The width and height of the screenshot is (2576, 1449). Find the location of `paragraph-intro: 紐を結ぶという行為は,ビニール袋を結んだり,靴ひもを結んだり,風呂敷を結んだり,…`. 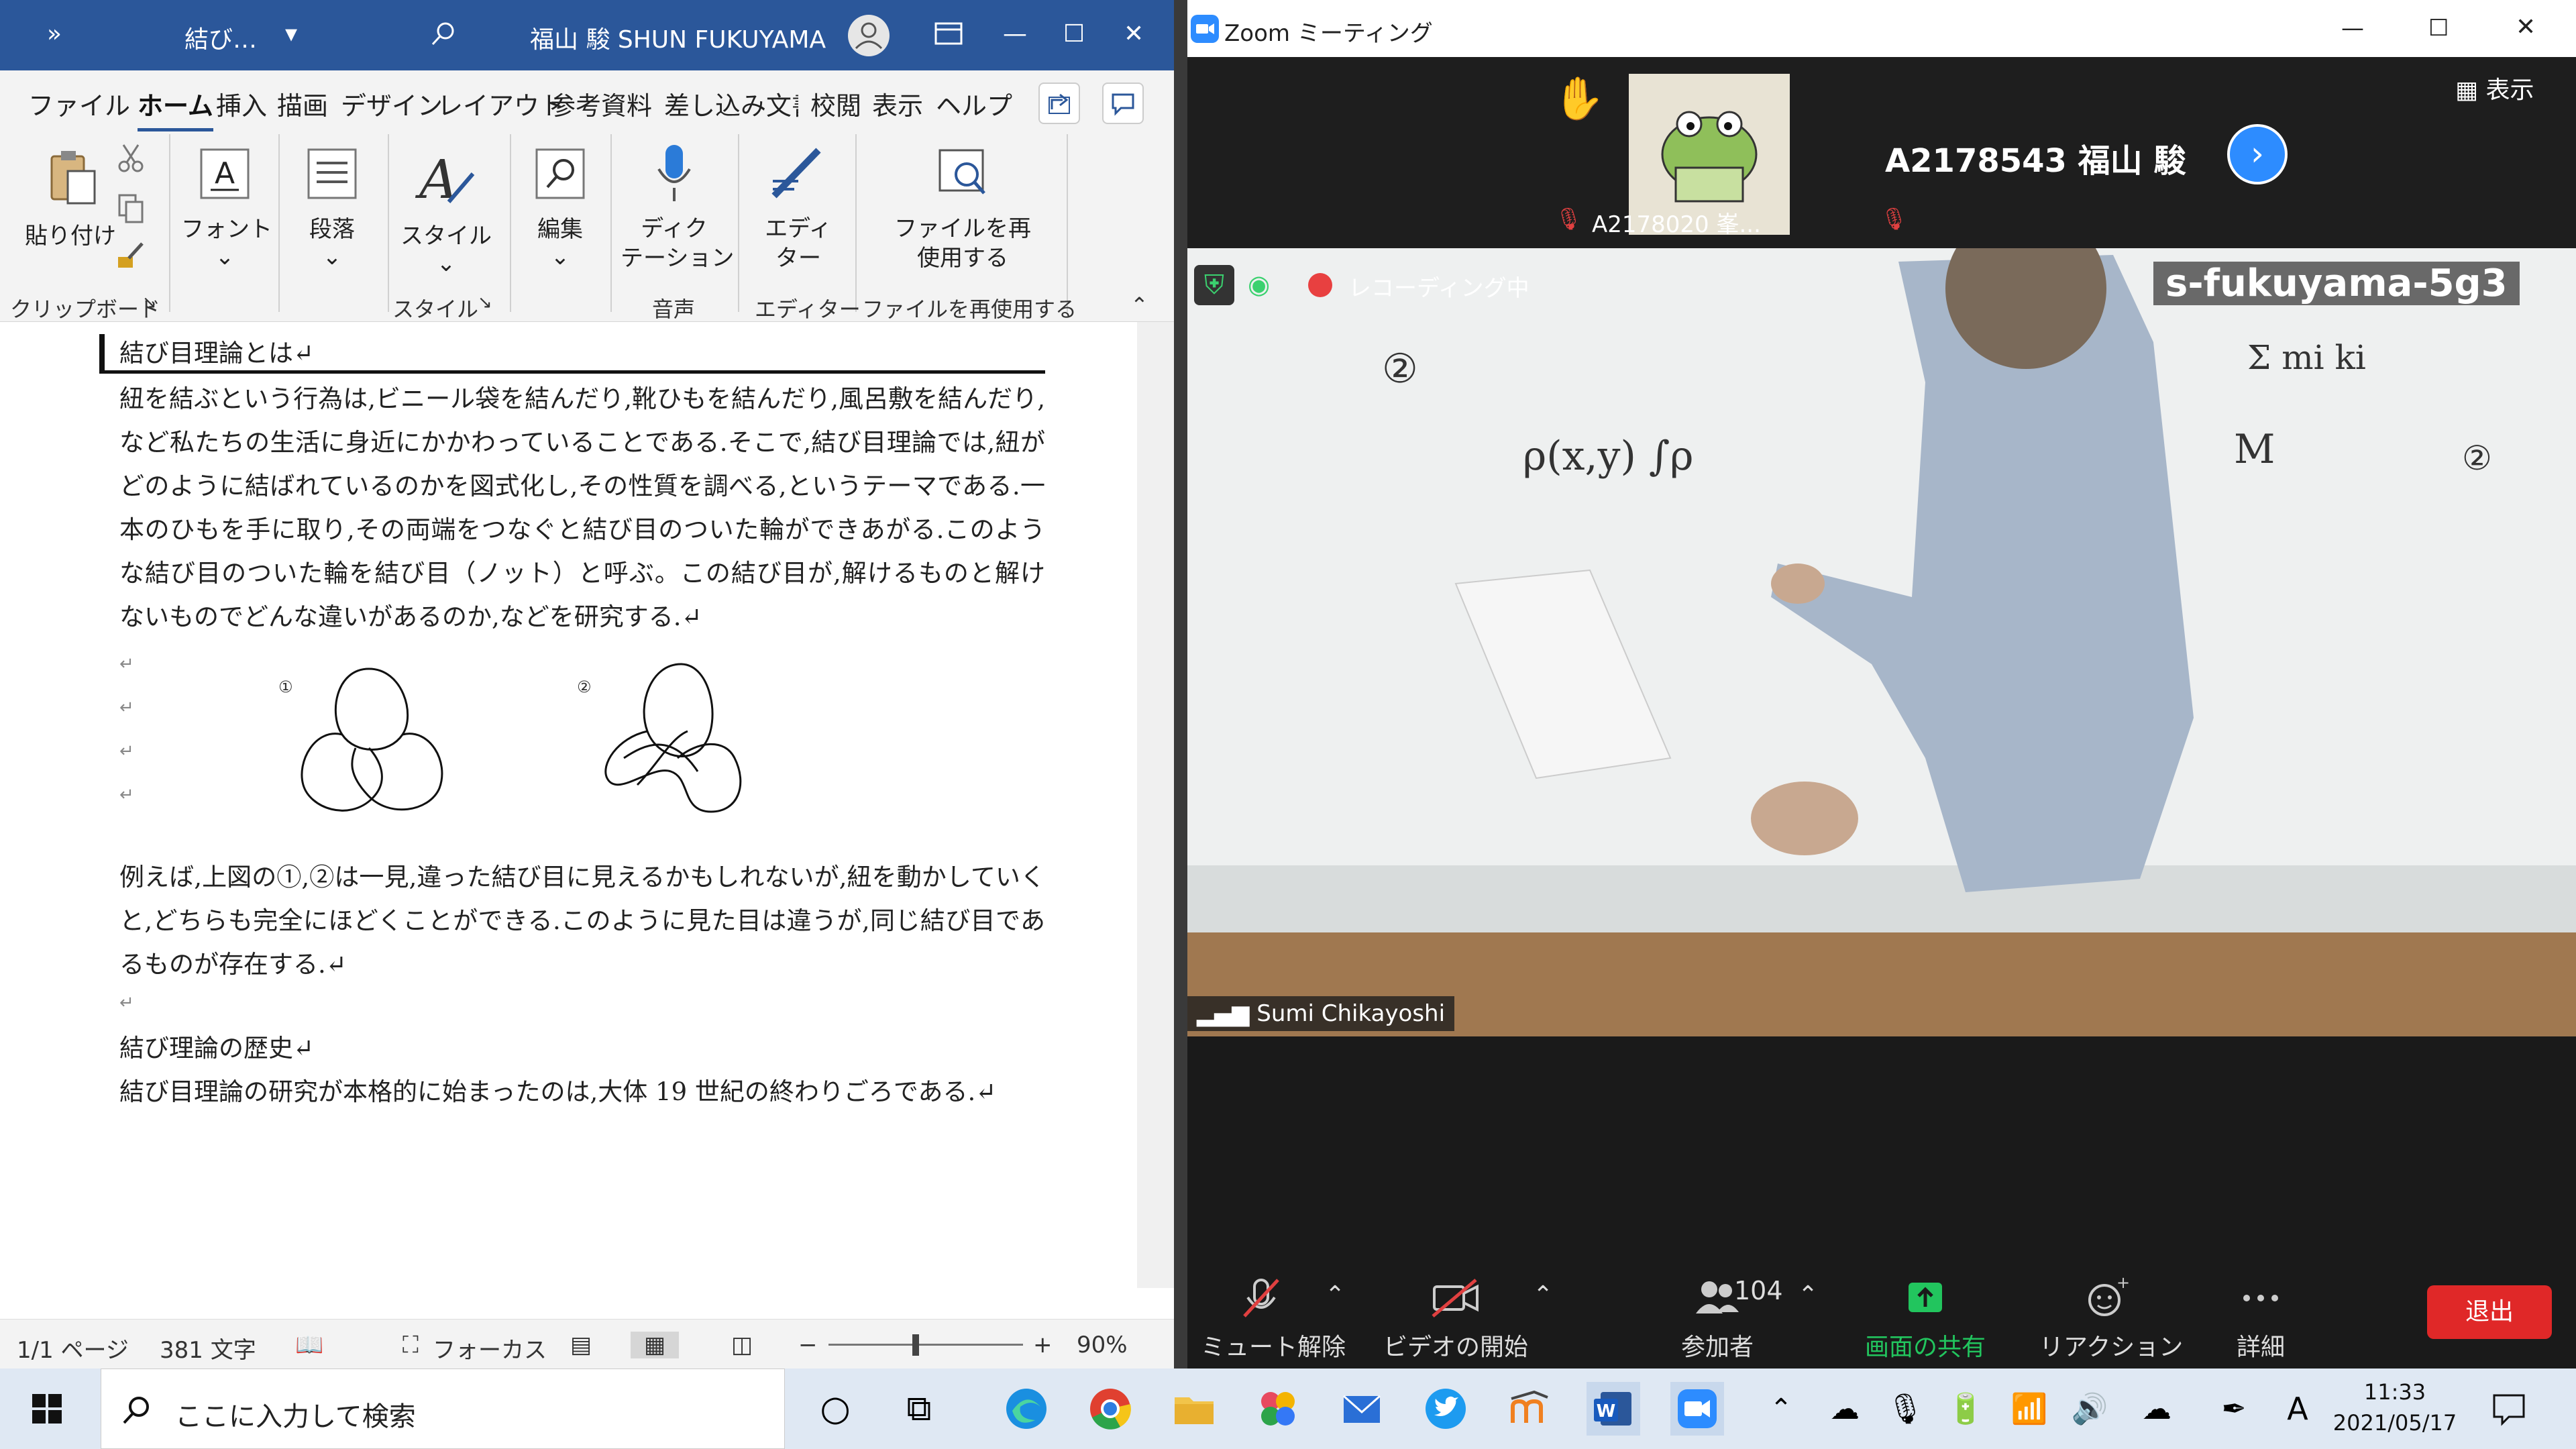

paragraph-intro: 紐を結ぶという行為は,ビニール袋を結んだり,靴ひもを結んだり,風呂敷を結んだり,… is located at coordinates (582, 508).